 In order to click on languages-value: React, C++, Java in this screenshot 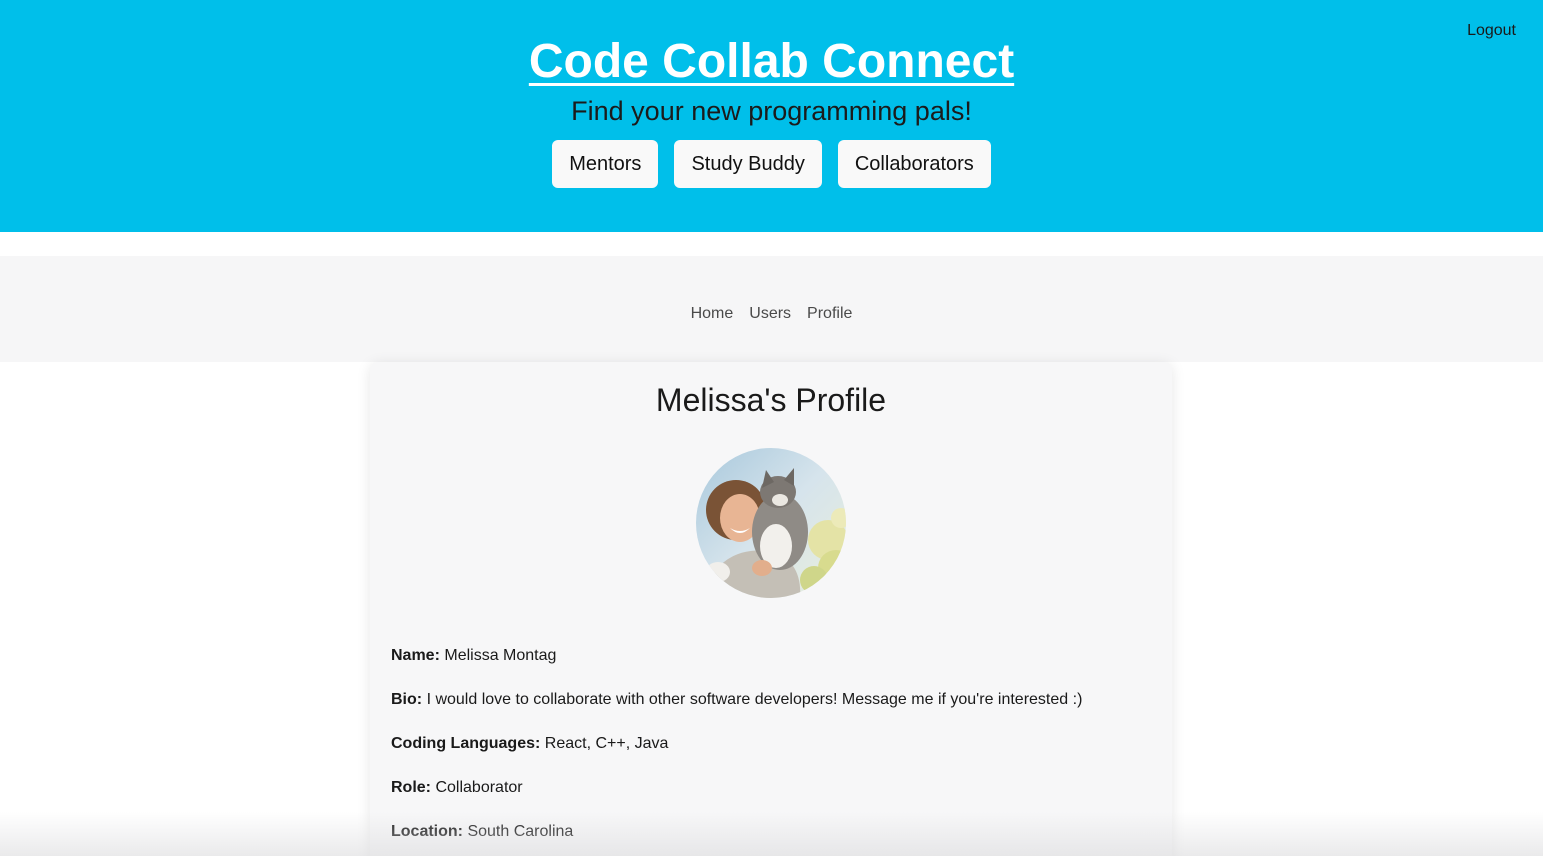, I will do `click(606, 743)`.